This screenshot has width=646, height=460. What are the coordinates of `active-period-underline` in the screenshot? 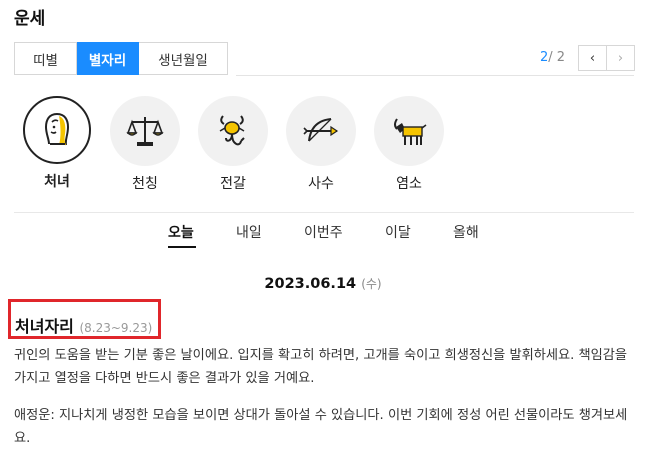 It's located at (182, 247).